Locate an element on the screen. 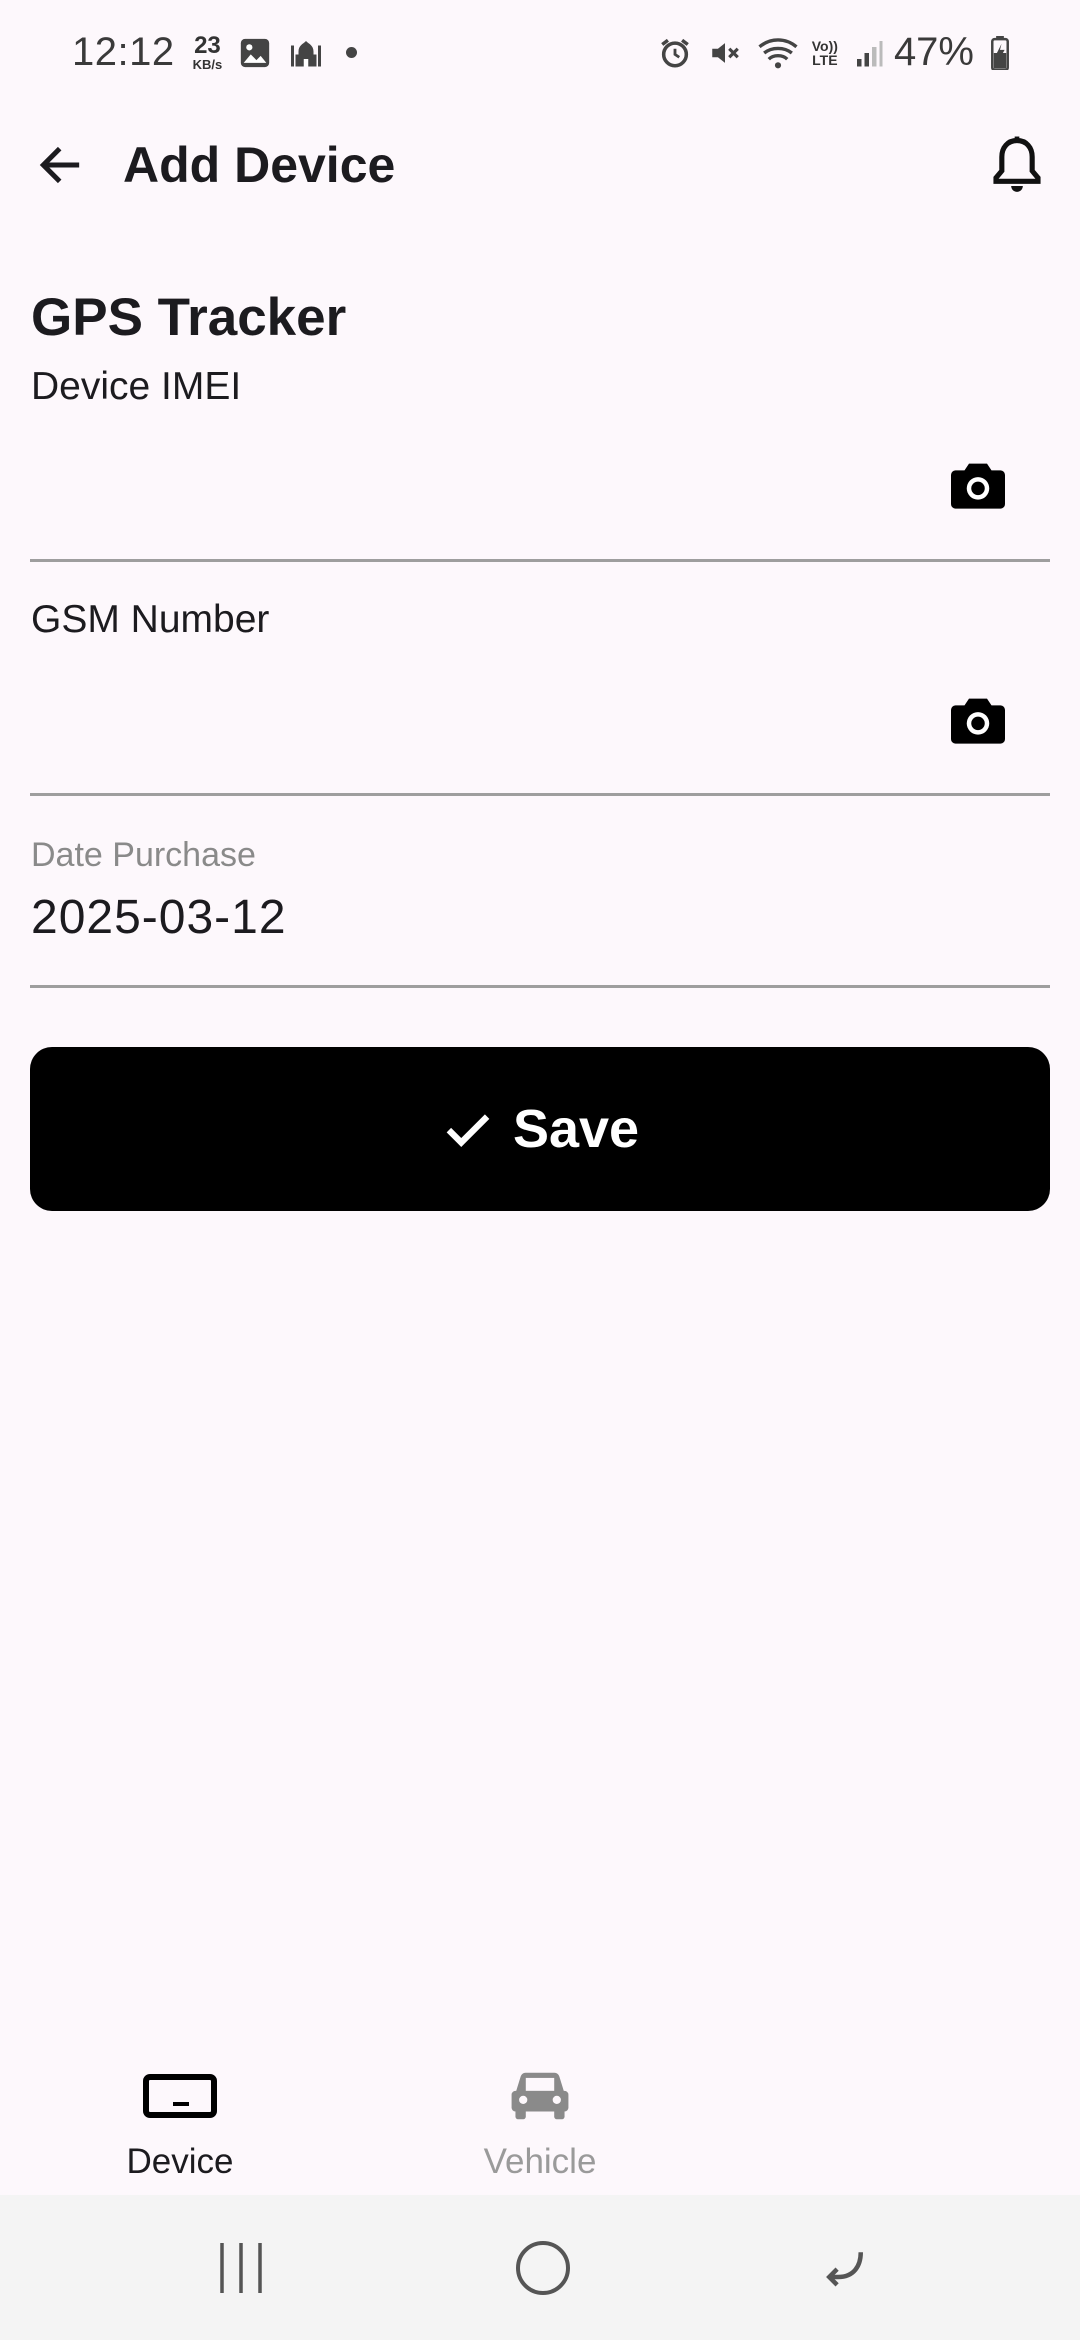 The image size is (1080, 2340). imei-field: Device IMEI is located at coordinates (540, 462).